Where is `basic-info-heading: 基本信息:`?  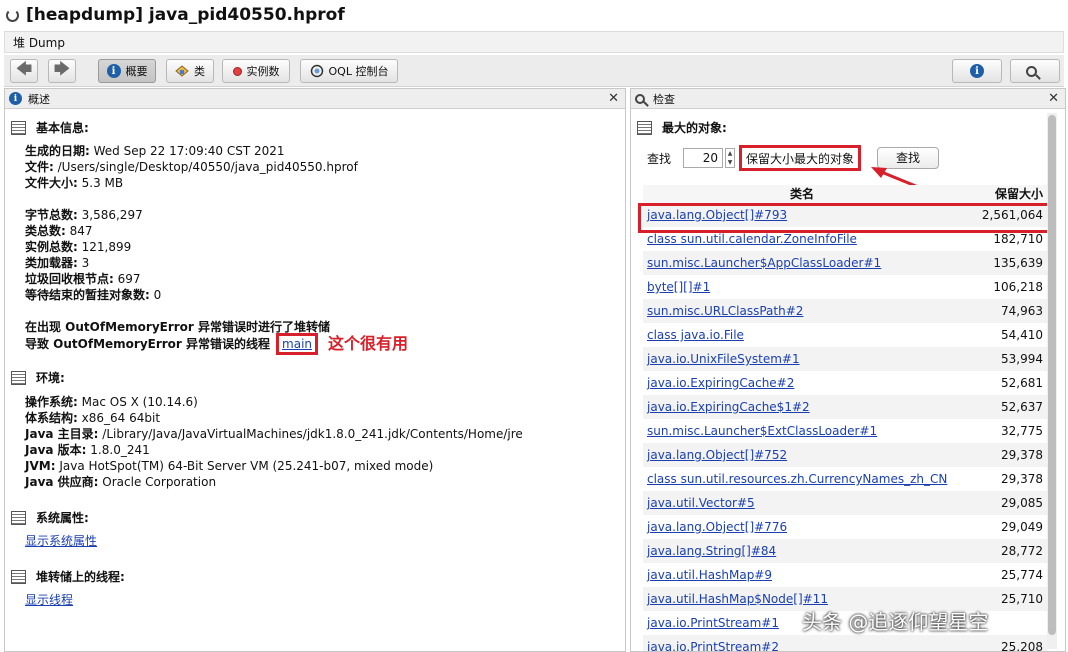
basic-info-heading: 基本信息: is located at coordinates (50, 127).